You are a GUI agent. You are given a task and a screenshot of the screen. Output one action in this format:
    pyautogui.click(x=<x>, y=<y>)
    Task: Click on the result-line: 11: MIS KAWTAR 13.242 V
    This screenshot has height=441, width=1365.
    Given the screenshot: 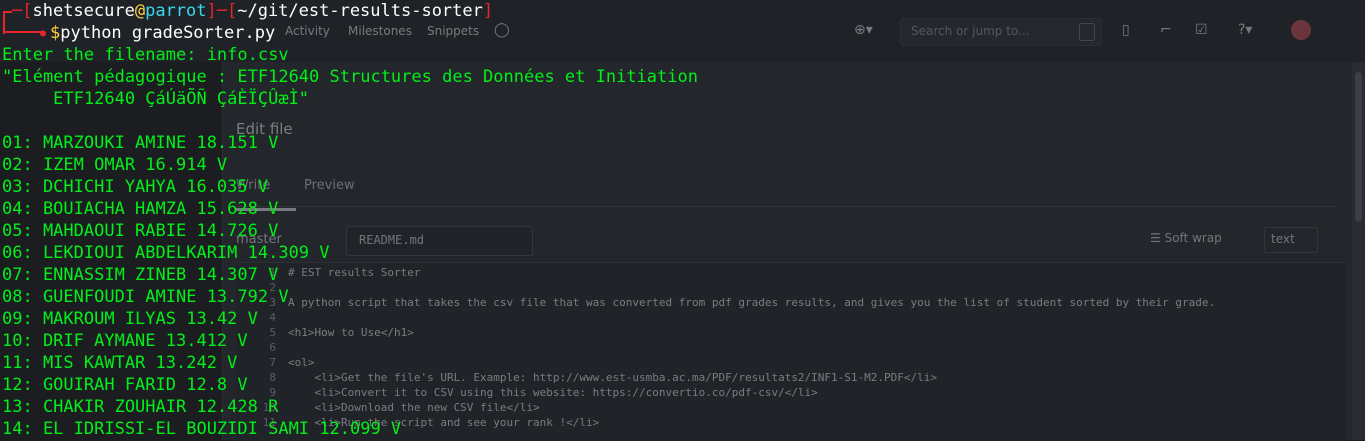 What is the action you would take?
    pyautogui.click(x=120, y=363)
    